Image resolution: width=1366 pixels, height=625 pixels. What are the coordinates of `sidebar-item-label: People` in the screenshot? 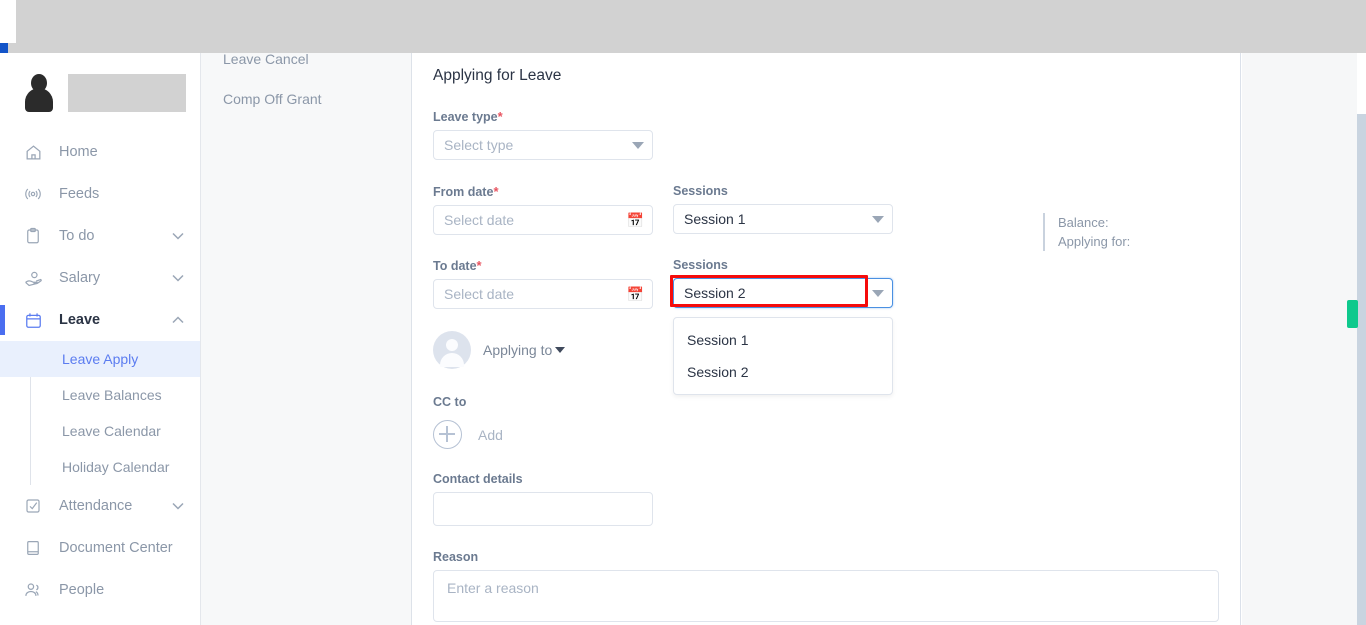 It's located at (82, 590).